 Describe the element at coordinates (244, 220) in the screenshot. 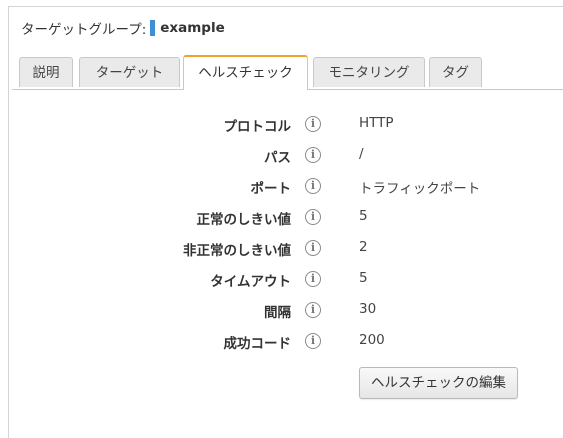

I see `row-key: 正常のしきい値` at that location.